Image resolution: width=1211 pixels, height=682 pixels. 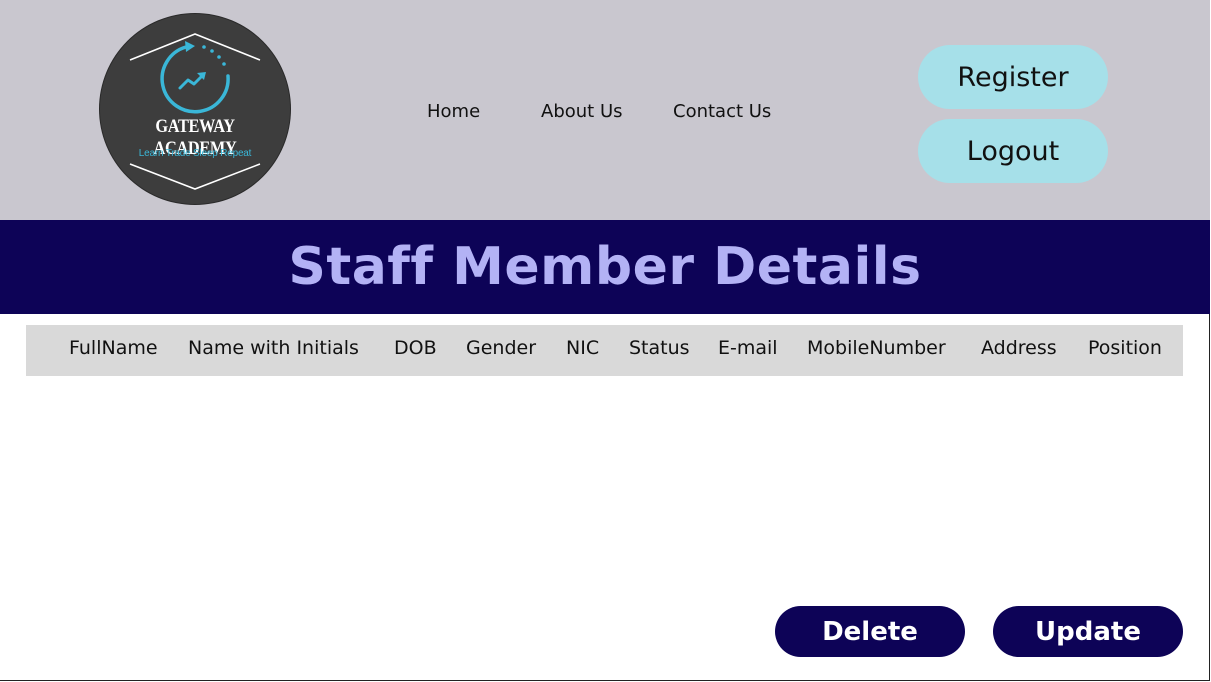 I want to click on update-button: Update, so click(x=1088, y=631).